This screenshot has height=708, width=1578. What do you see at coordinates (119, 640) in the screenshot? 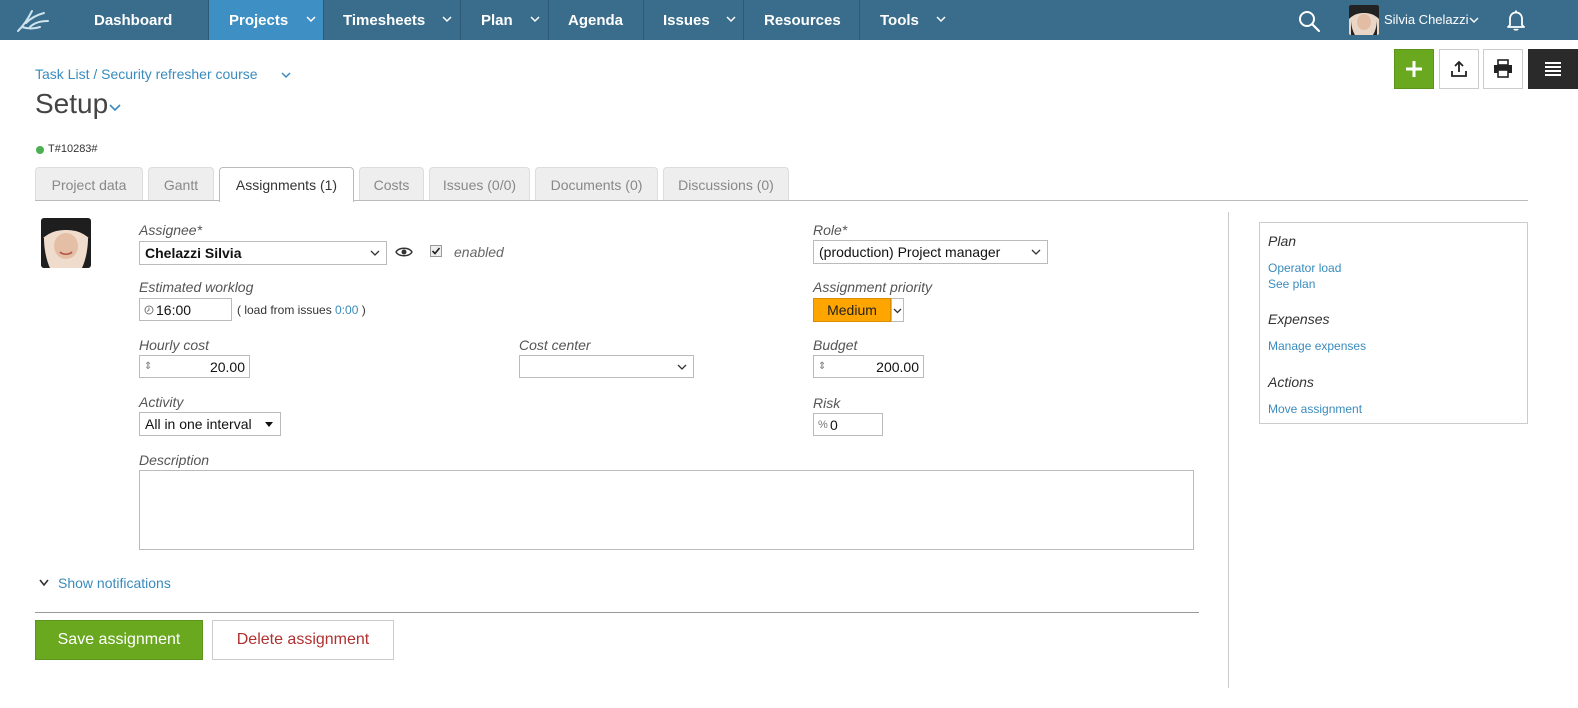
I see `save-assignment-button: Save assignment` at bounding box center [119, 640].